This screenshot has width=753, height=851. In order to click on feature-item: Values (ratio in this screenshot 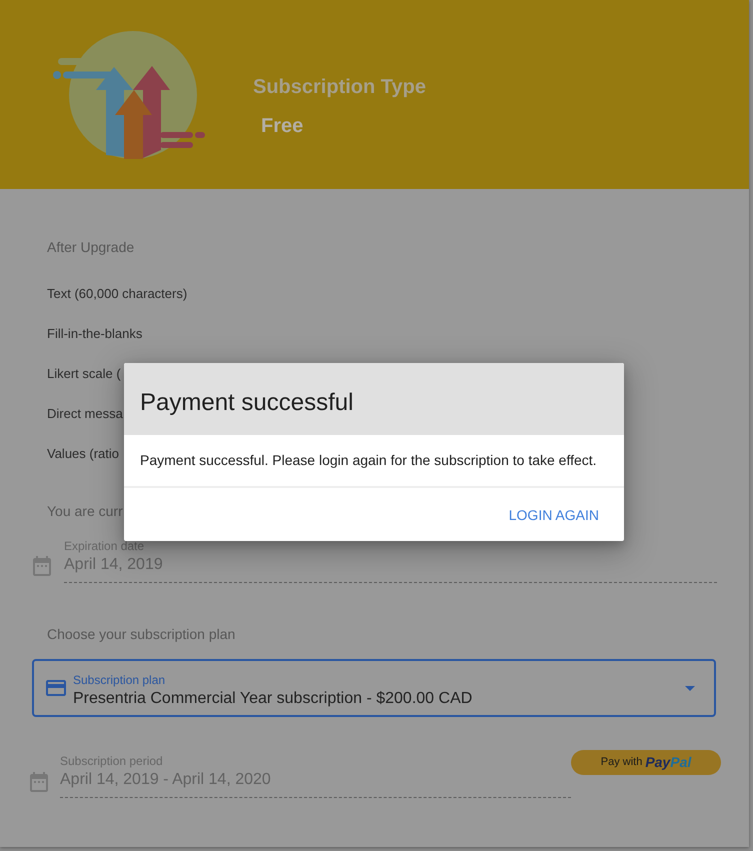, I will do `click(83, 454)`.